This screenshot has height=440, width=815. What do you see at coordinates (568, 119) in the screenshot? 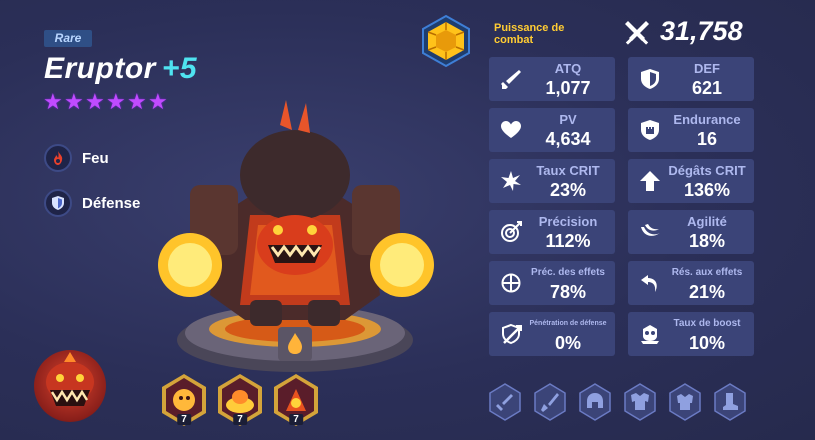
I see `stat-label: PV` at bounding box center [568, 119].